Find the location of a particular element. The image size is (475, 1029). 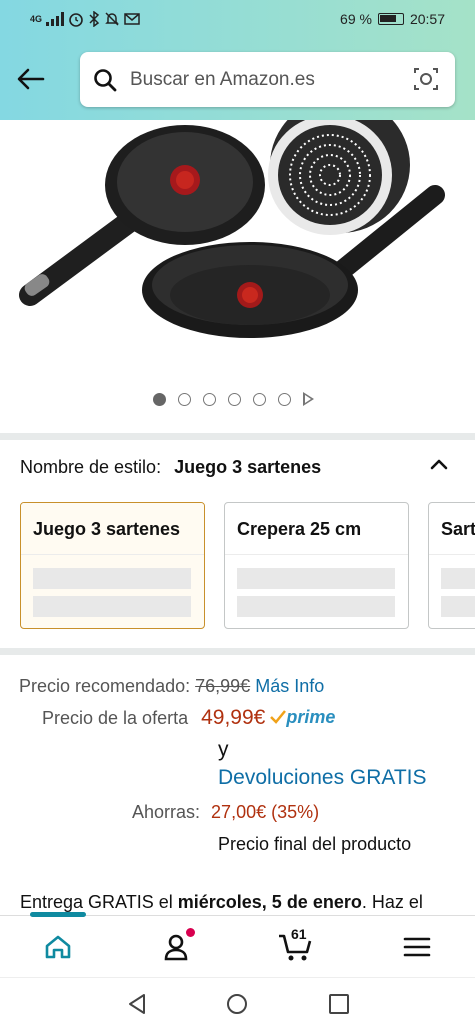

system-home-icon is located at coordinates (237, 1004).